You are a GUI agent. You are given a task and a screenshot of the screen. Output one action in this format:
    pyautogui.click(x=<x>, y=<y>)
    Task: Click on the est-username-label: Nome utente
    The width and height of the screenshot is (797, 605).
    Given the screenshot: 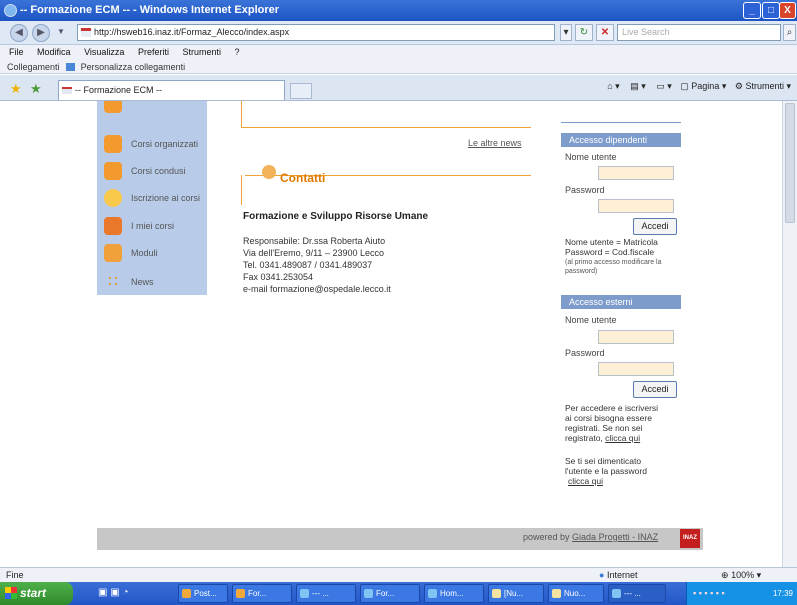 What is the action you would take?
    pyautogui.click(x=591, y=320)
    